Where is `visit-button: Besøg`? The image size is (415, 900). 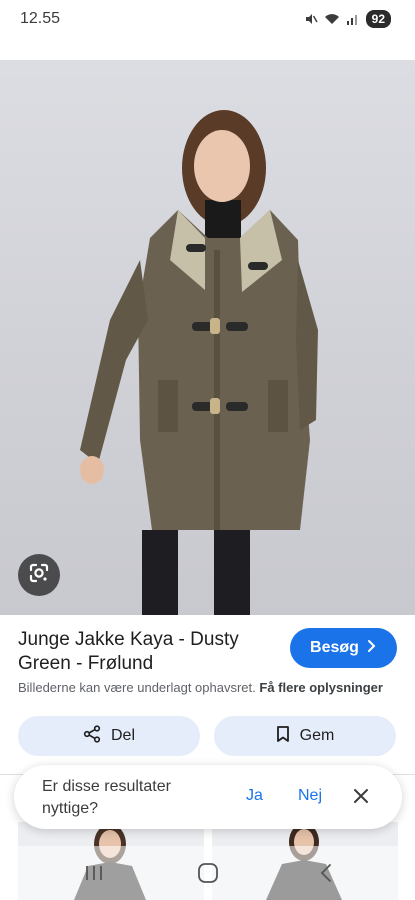 visit-button: Besøg is located at coordinates (343, 648).